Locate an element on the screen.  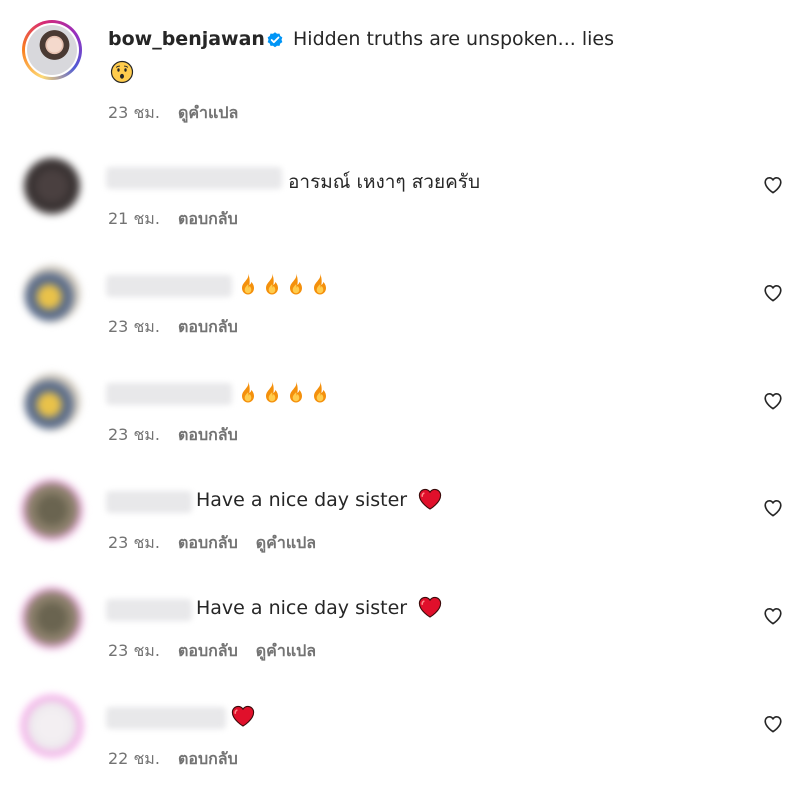
comment-meta: 22 ชม. ตอบกลับ is located at coordinates (173, 759).